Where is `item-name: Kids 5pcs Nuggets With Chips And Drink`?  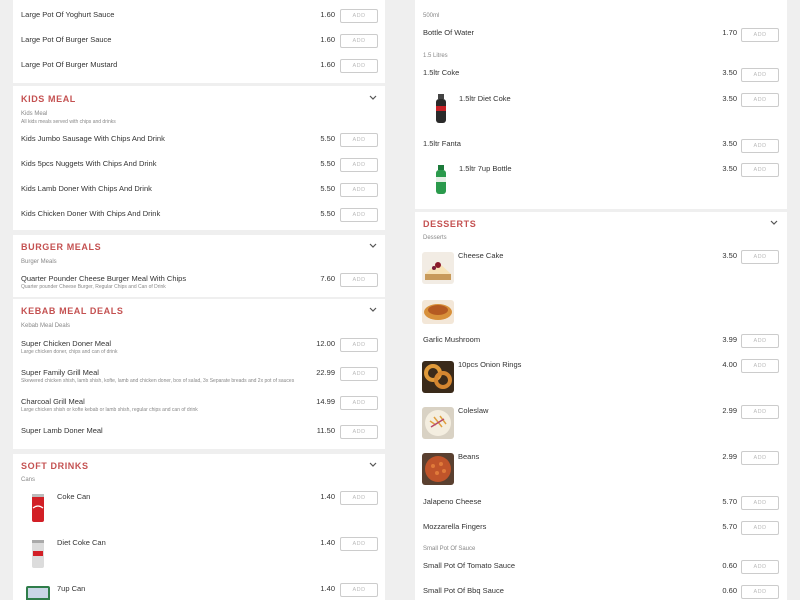 item-name: Kids 5pcs Nuggets With Chips And Drink is located at coordinates (89, 163).